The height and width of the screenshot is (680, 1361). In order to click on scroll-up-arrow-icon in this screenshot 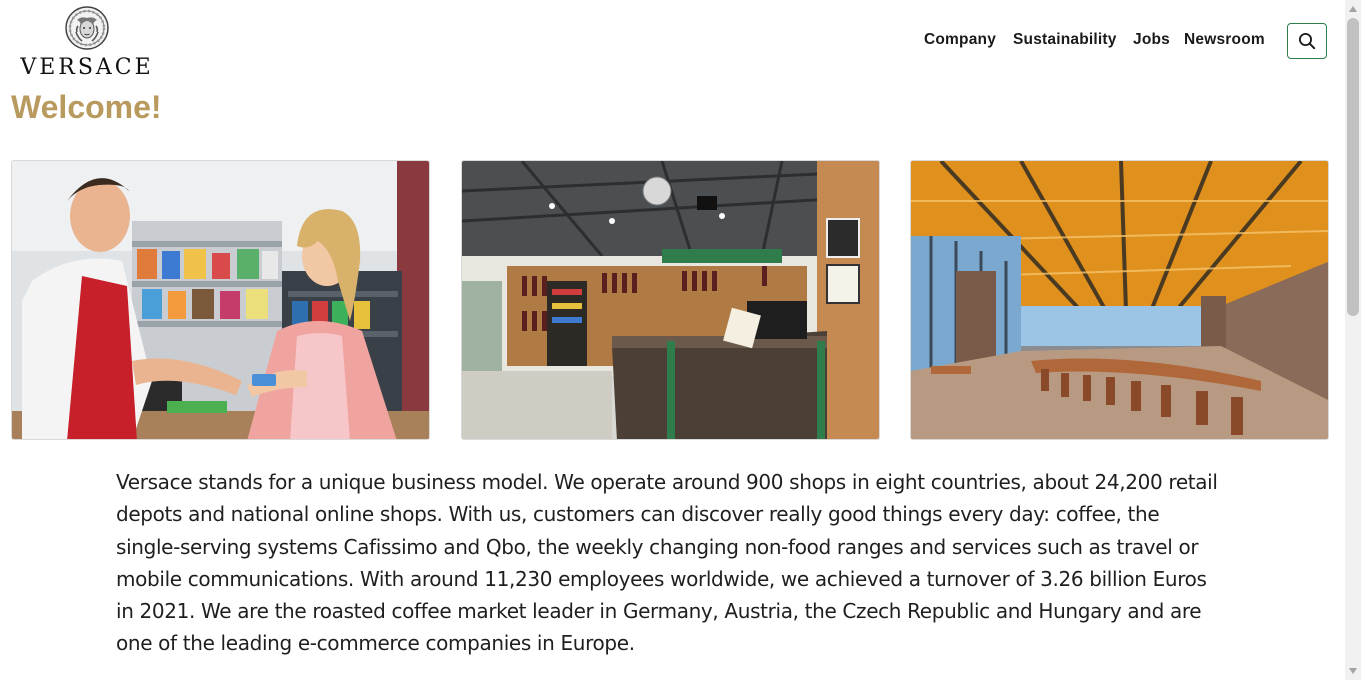, I will do `click(1353, 9)`.